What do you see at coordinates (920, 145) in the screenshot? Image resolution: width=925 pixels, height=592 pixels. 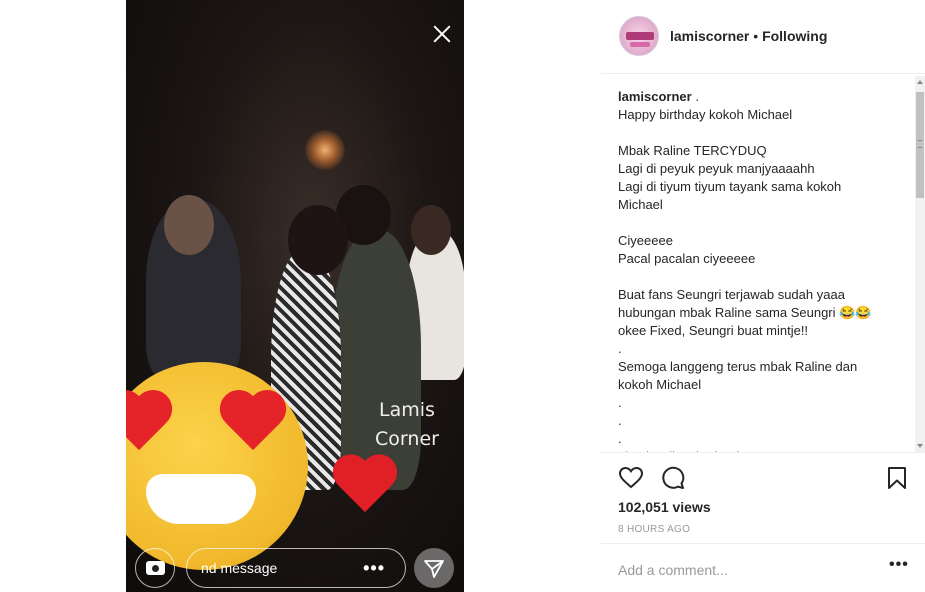 I see `scroll-thumb` at bounding box center [920, 145].